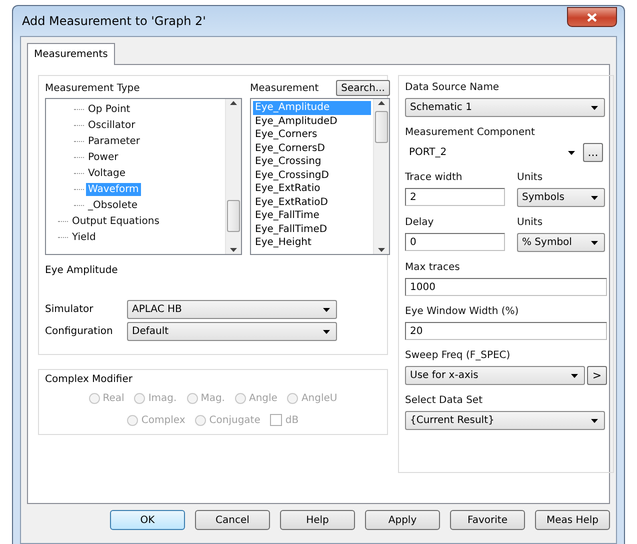 The height and width of the screenshot is (544, 637). Describe the element at coordinates (317, 520) in the screenshot. I see `dialog-button: Help` at that location.